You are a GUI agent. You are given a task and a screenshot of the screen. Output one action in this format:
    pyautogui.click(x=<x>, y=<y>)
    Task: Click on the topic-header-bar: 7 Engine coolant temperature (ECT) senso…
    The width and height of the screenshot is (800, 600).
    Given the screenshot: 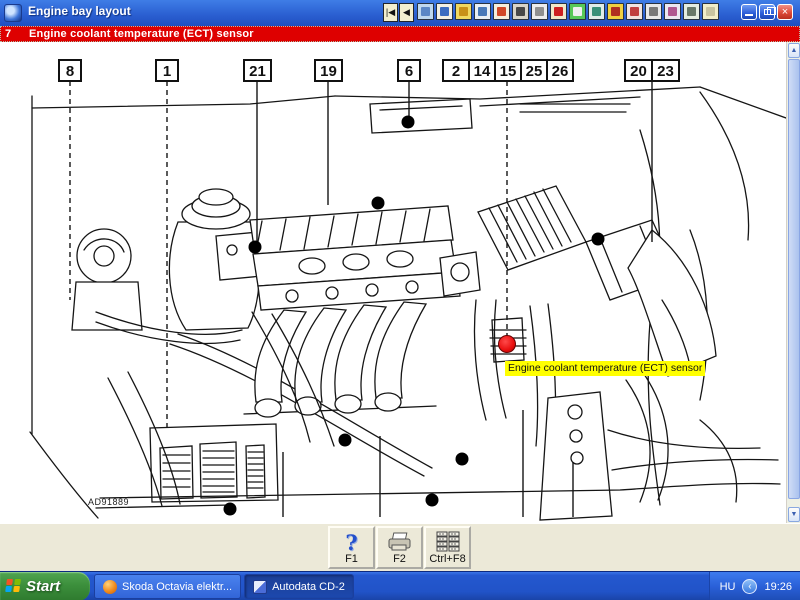 What is the action you would take?
    pyautogui.click(x=400, y=34)
    